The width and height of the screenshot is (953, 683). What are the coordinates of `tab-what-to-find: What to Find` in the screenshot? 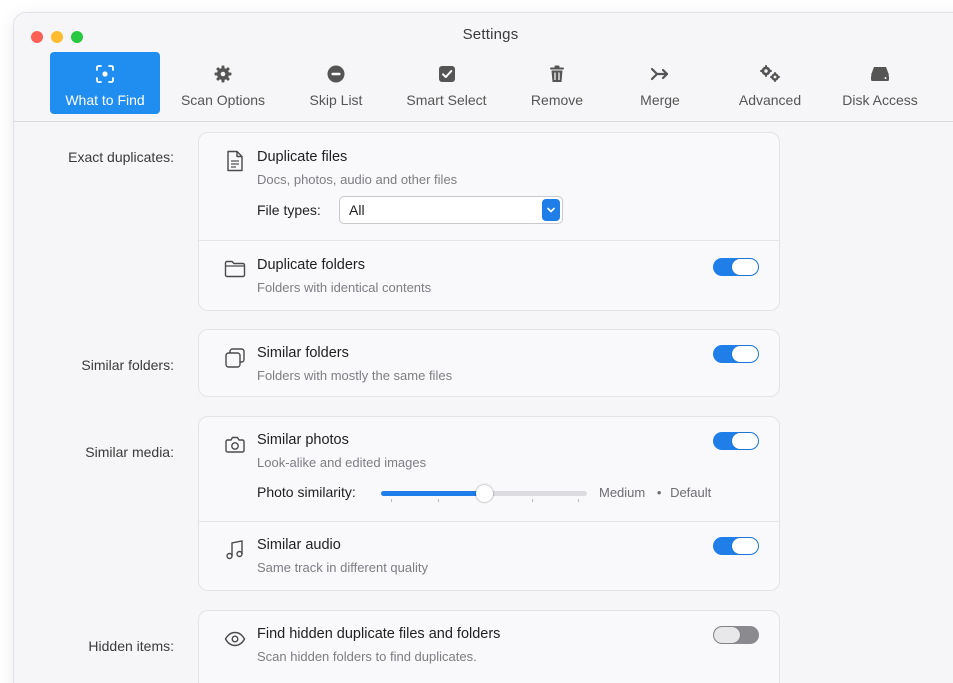 It's located at (105, 83).